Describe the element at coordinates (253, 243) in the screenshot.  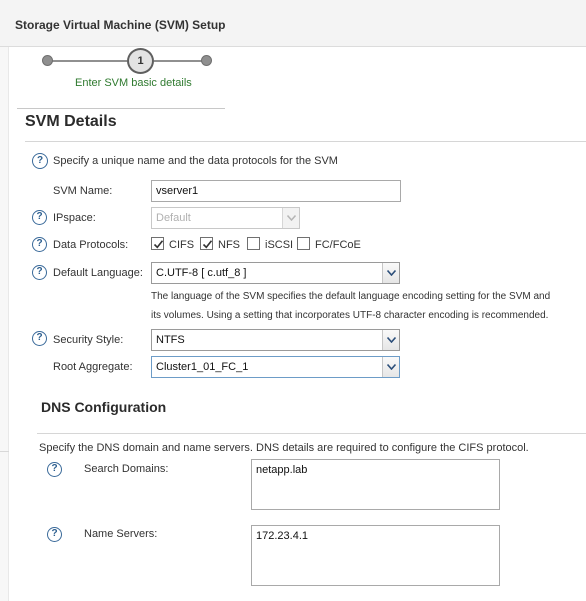
I see `iscsi-checkbox` at that location.